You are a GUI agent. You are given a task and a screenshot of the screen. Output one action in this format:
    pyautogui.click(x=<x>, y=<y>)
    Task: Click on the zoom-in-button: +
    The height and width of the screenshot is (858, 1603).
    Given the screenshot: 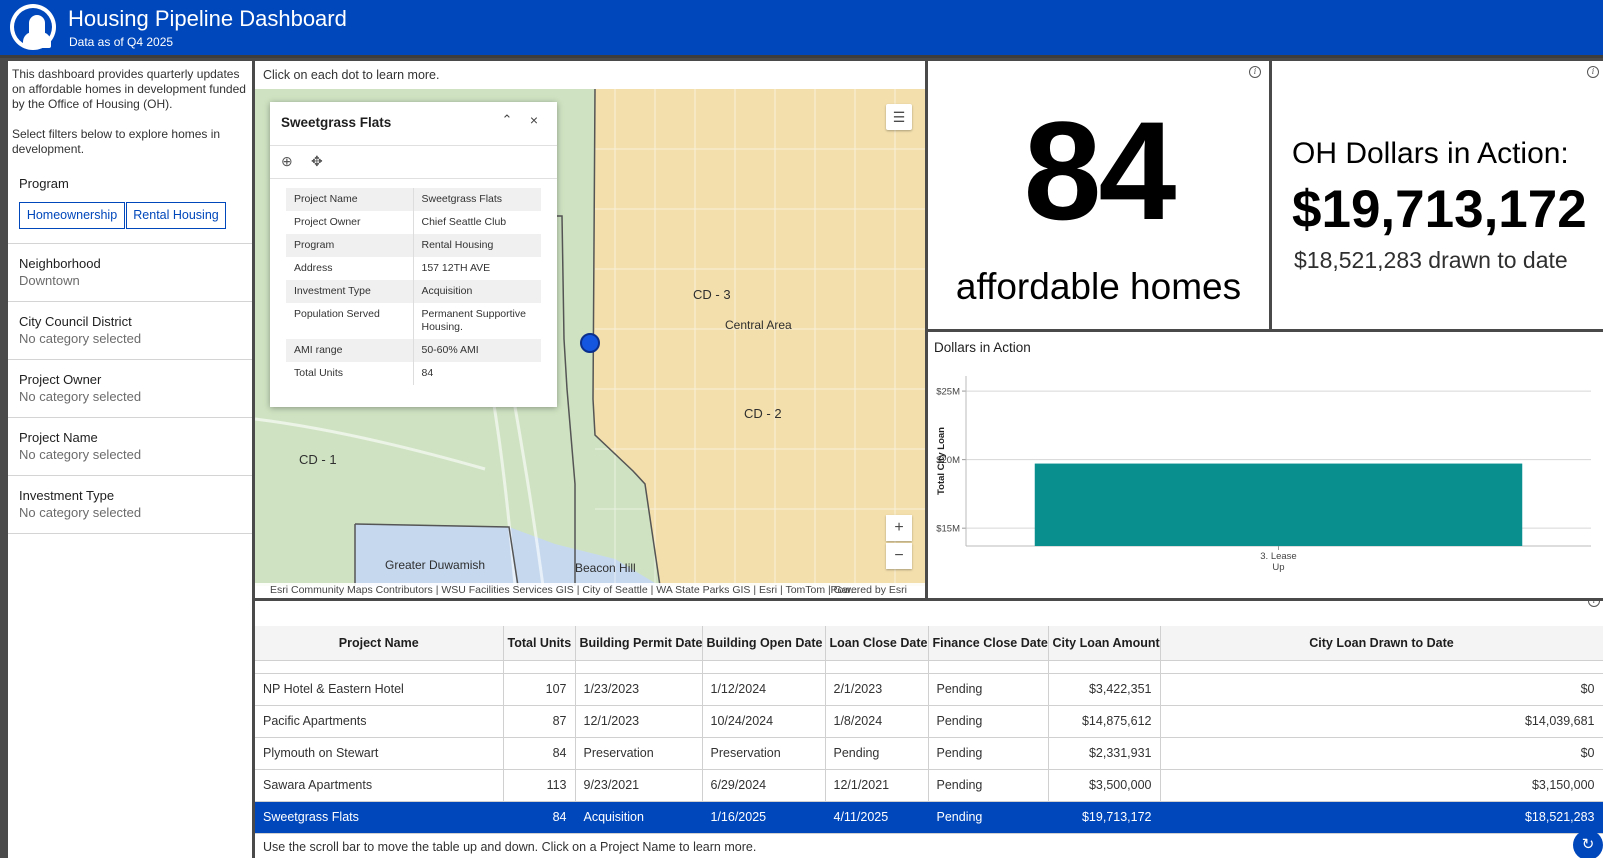 What is the action you would take?
    pyautogui.click(x=899, y=528)
    